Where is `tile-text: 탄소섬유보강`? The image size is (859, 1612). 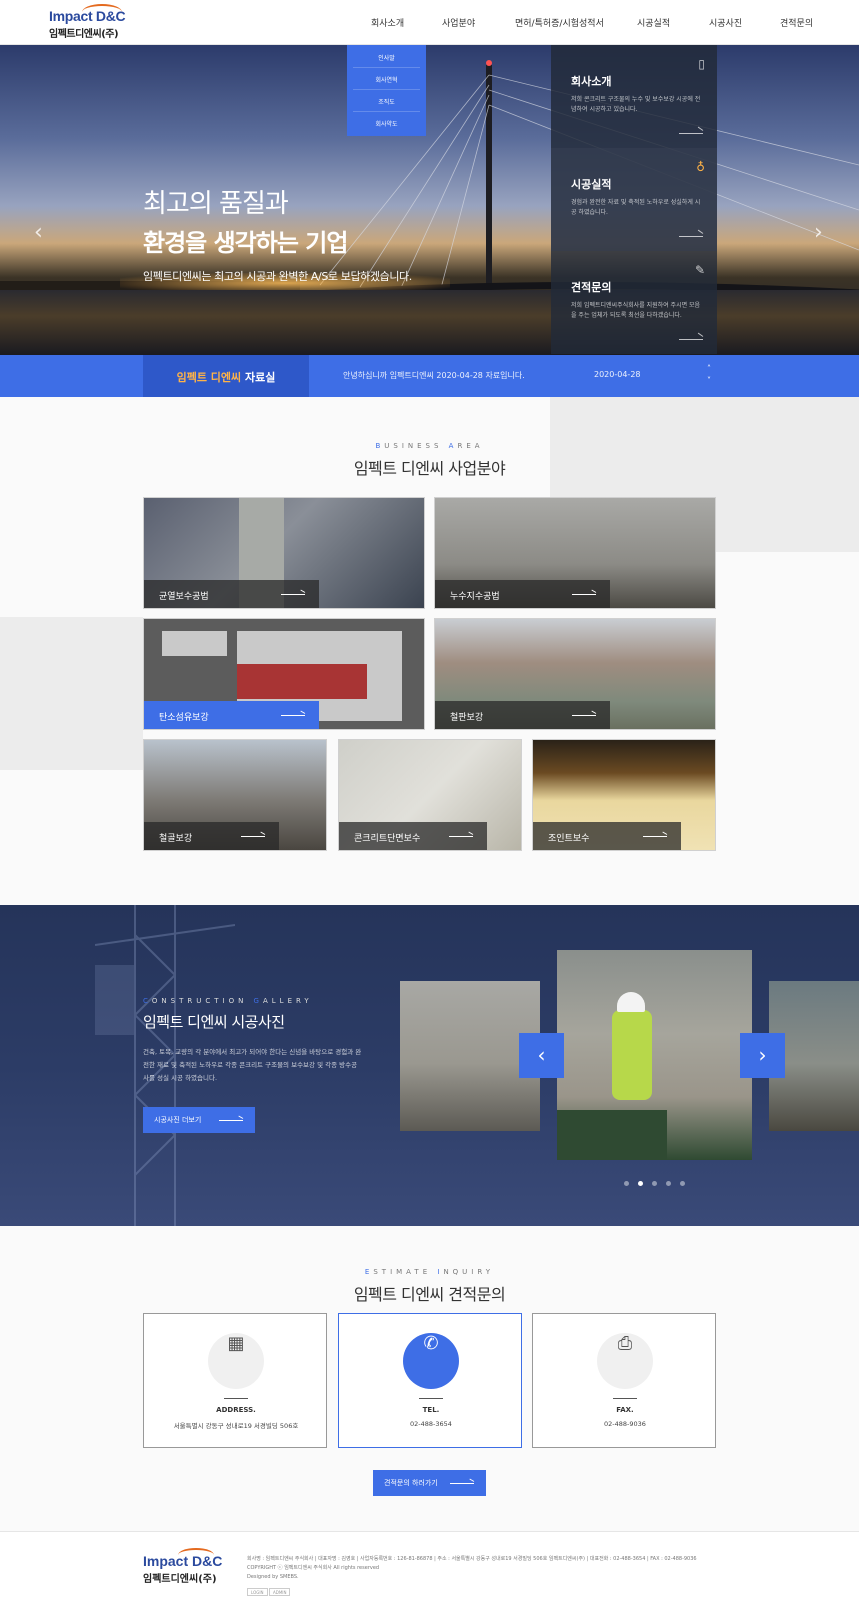
tile-text: 탄소섬유보강 is located at coordinates (184, 718).